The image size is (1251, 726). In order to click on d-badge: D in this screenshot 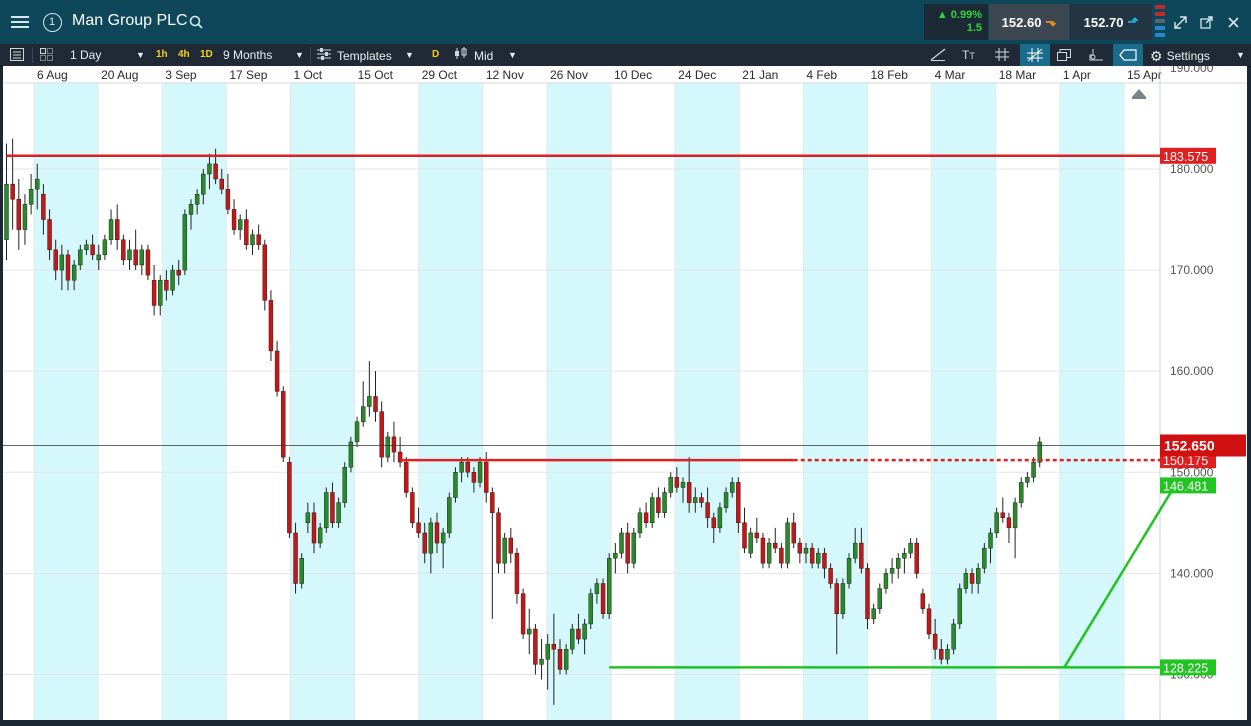, I will do `click(435, 55)`.